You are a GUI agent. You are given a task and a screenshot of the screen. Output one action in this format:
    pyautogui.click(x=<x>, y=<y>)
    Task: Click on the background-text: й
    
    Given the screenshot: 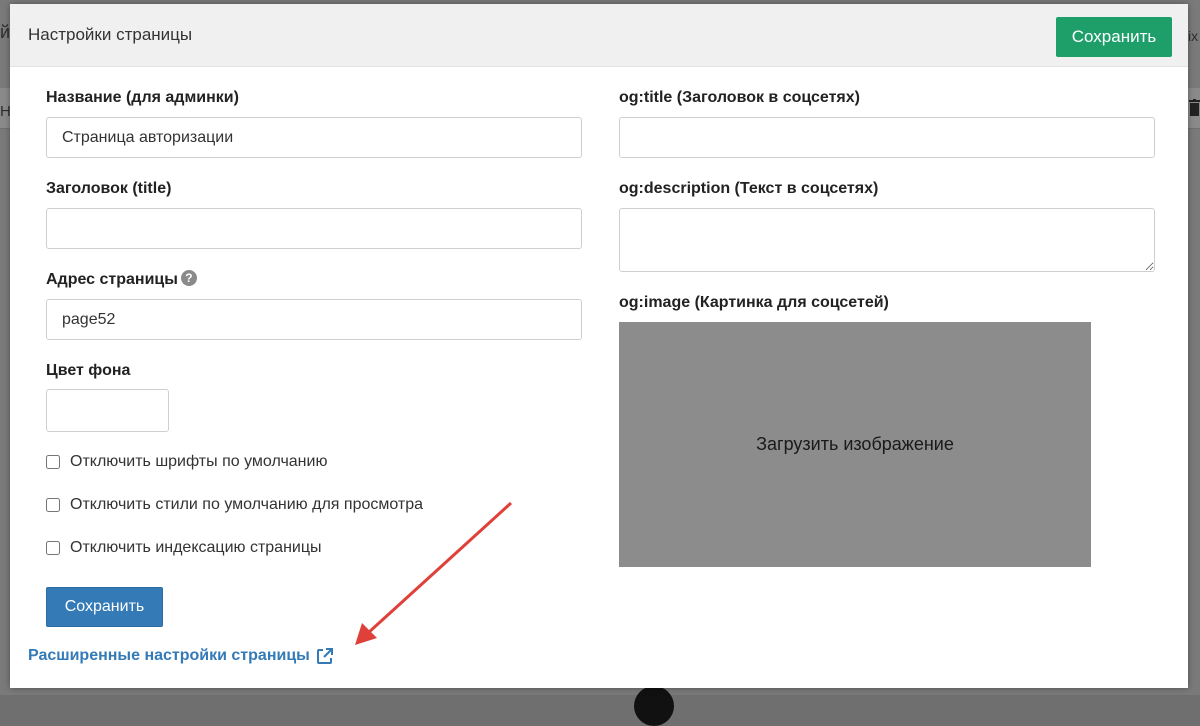 What is the action you would take?
    pyautogui.click(x=5, y=32)
    